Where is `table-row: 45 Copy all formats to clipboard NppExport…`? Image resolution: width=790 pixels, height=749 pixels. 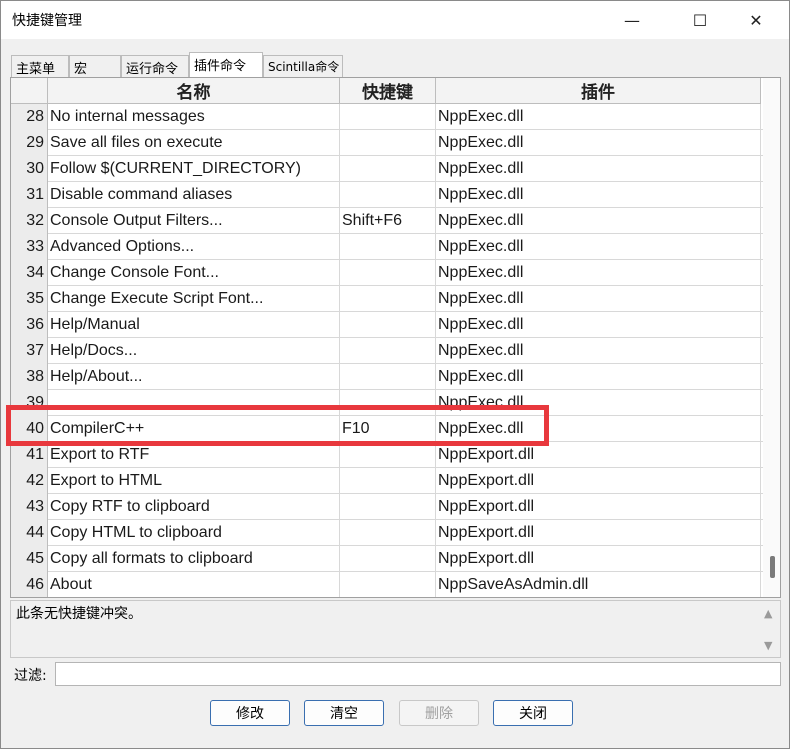 table-row: 45 Copy all formats to clipboard NppExport… is located at coordinates (387, 559).